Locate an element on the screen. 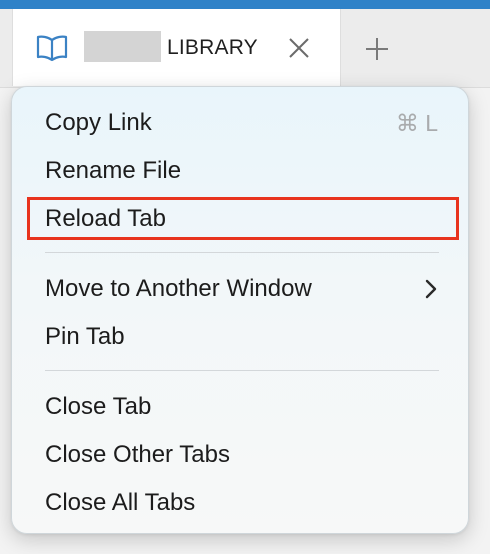  menu-item-label: Move to Another Window is located at coordinates (178, 288).